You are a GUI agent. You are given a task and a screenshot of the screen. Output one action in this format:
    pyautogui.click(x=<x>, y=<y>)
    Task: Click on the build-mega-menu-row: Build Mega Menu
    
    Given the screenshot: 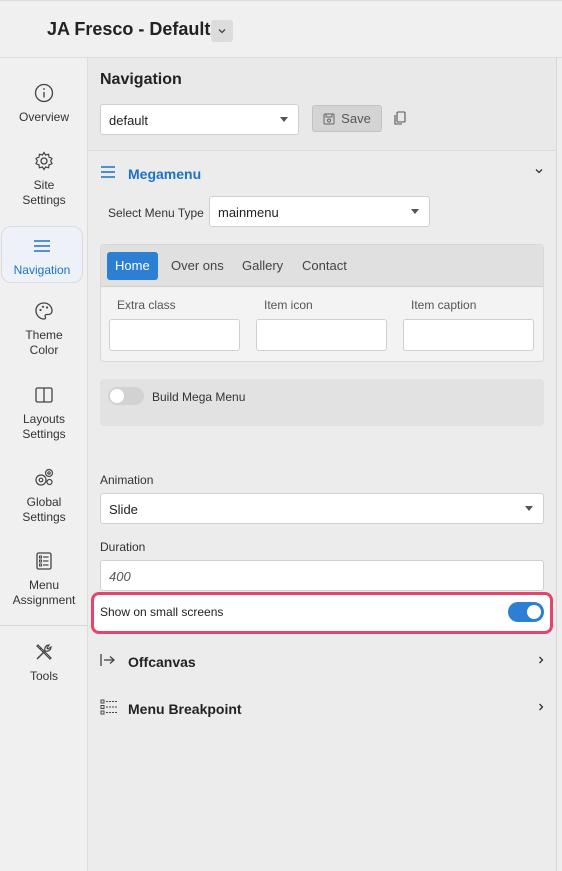 What is the action you would take?
    pyautogui.click(x=322, y=402)
    